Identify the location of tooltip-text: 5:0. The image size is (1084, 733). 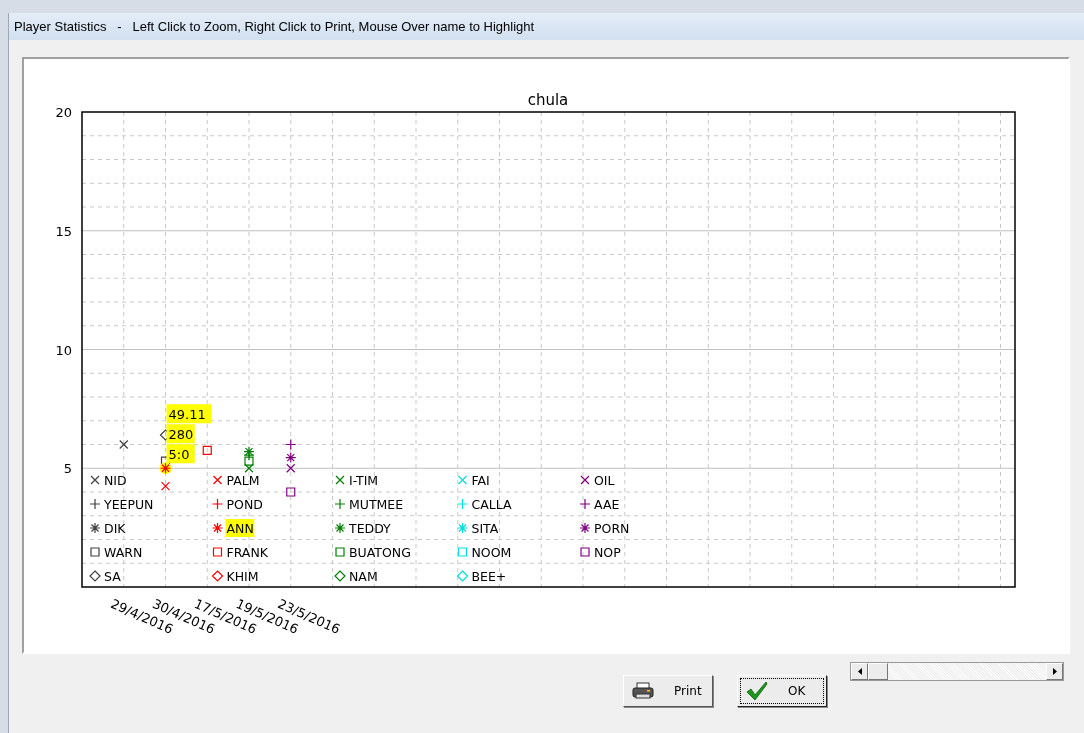
(179, 455).